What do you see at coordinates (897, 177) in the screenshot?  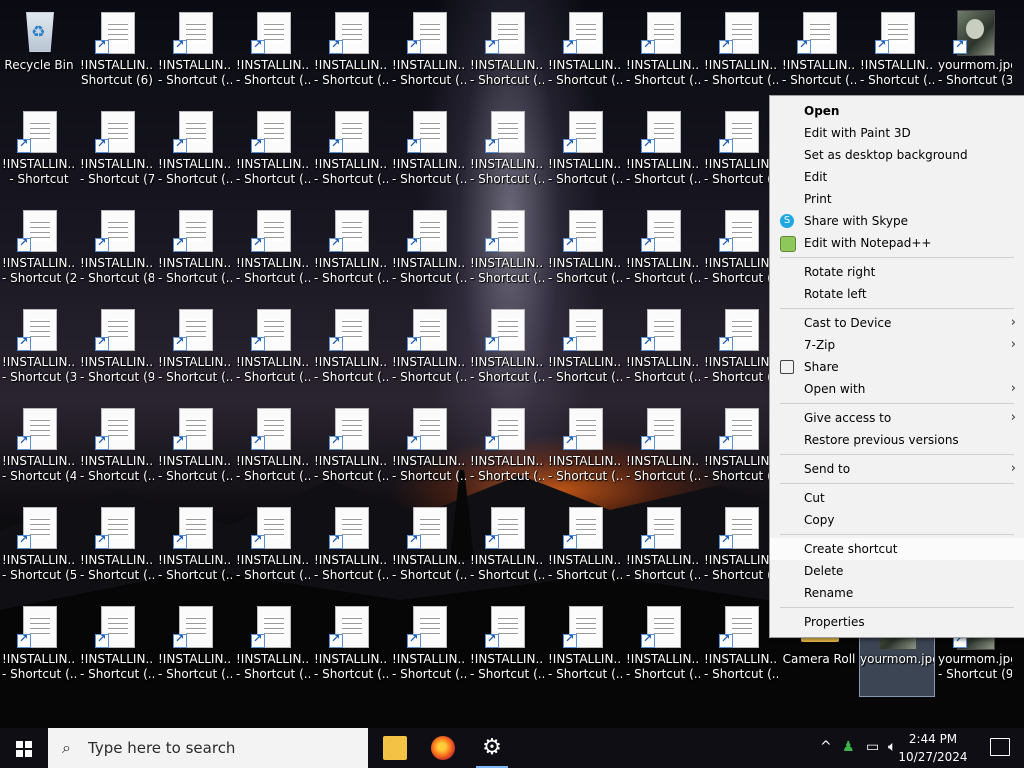 I see `menu-item-edit: Edit` at bounding box center [897, 177].